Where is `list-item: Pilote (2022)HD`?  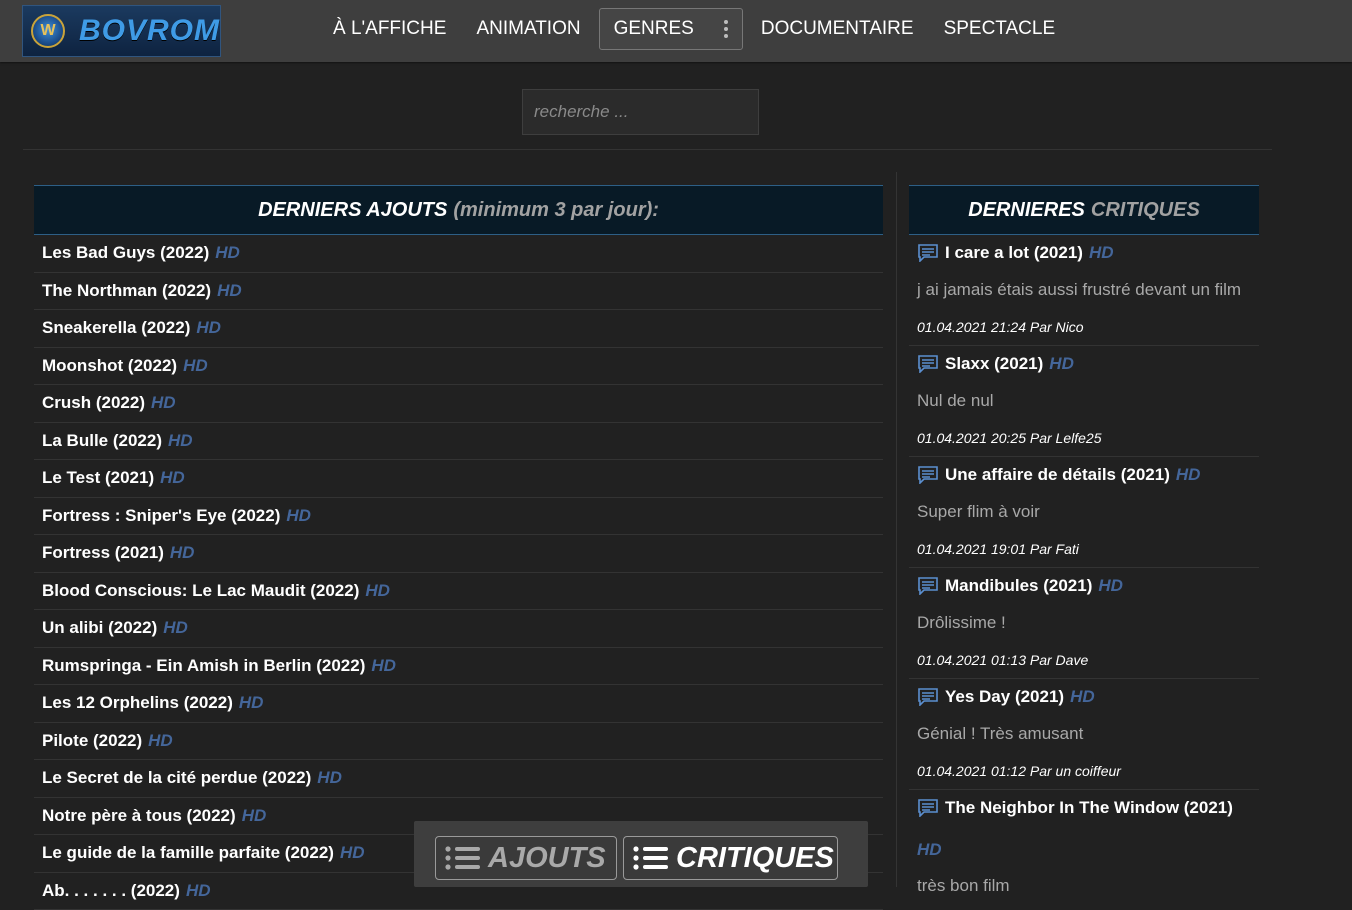 list-item: Pilote (2022)HD is located at coordinates (458, 742).